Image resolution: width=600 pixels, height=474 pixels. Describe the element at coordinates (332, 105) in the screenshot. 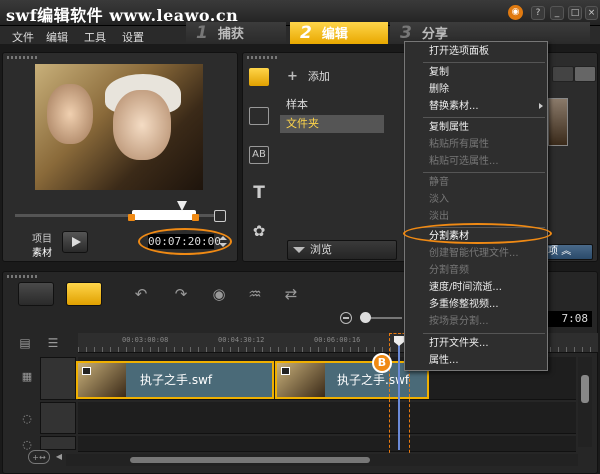

I see `library-item-samples: 样本` at that location.